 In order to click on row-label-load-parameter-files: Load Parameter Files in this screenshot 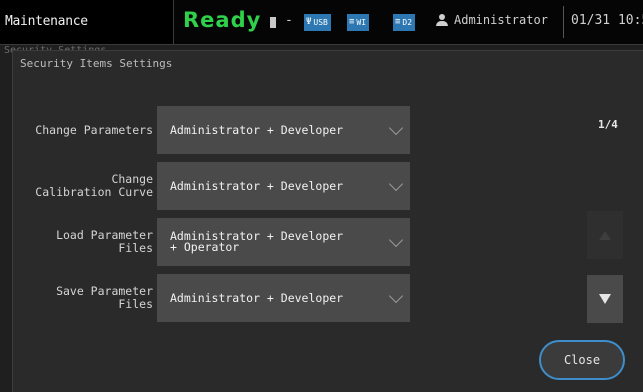, I will do `click(104, 241)`.